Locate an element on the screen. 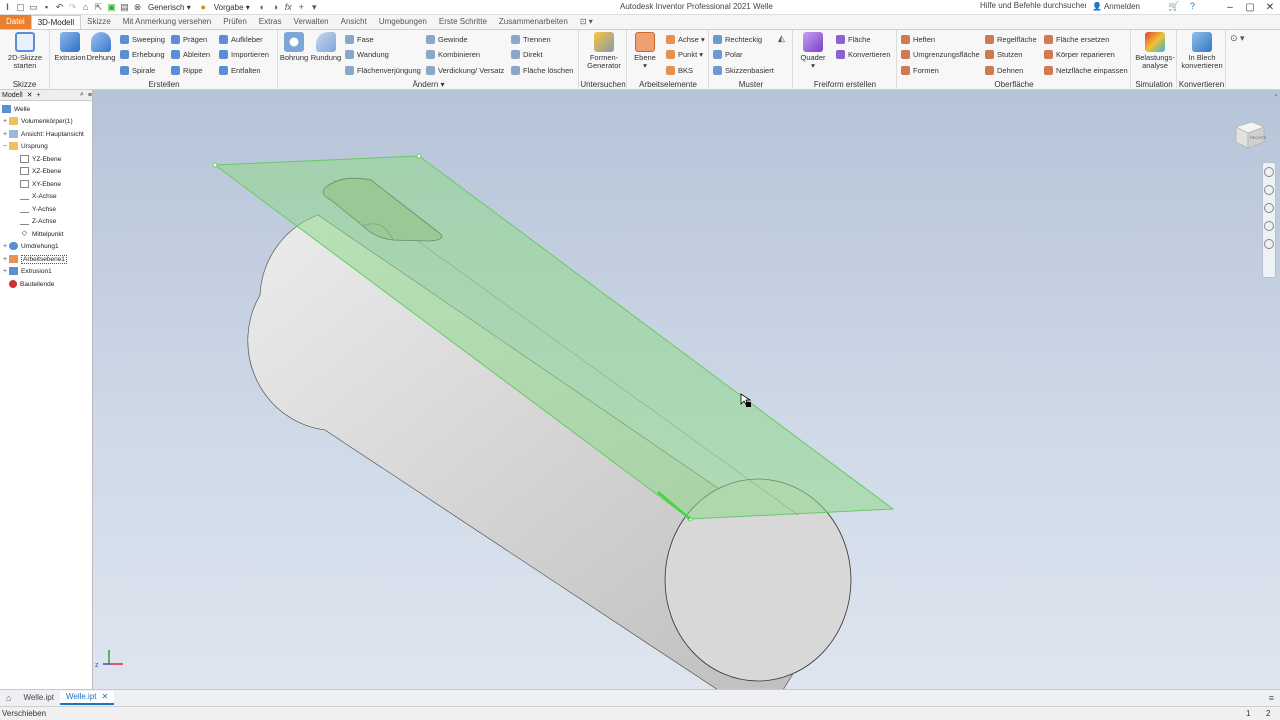 The image size is (1280, 720). tab-zusammenarbeiten: Zusammenarbeiten is located at coordinates (533, 22).